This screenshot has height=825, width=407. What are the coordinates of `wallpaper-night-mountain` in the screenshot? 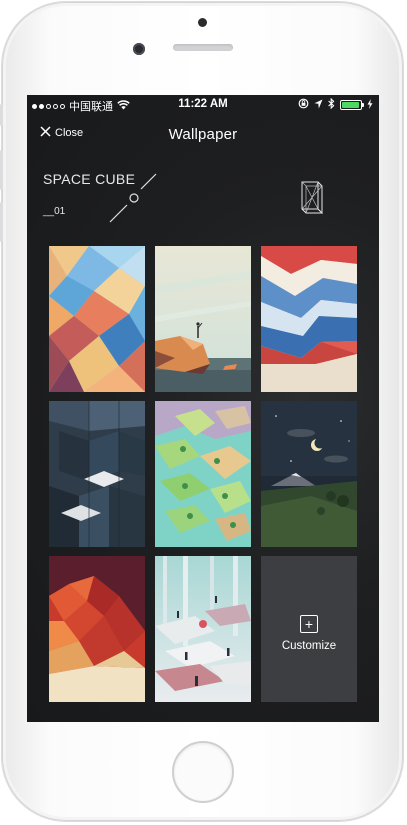 It's located at (309, 474).